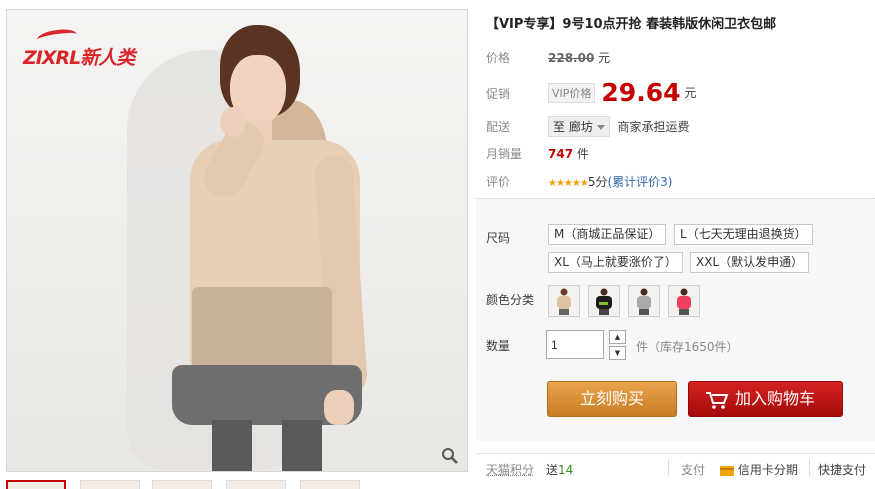 The image size is (875, 489). What do you see at coordinates (582, 154) in the screenshot?
I see `sales-unit: 件` at bounding box center [582, 154].